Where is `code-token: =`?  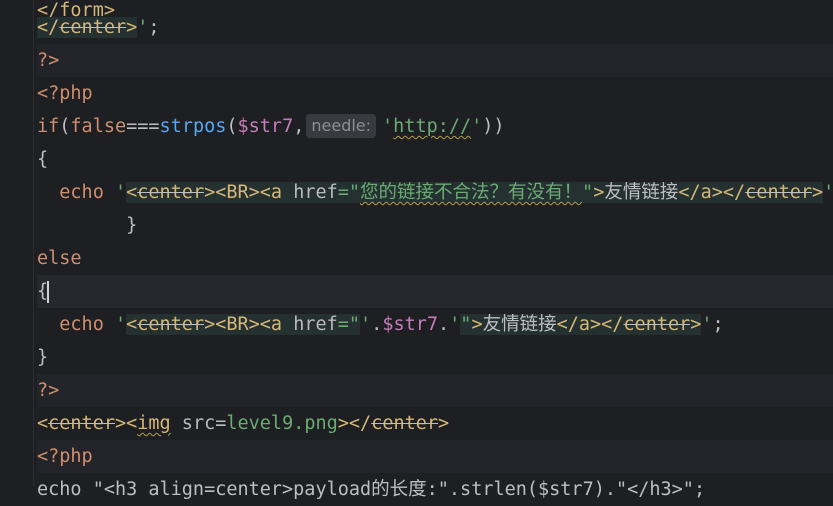 code-token: = is located at coordinates (221, 423).